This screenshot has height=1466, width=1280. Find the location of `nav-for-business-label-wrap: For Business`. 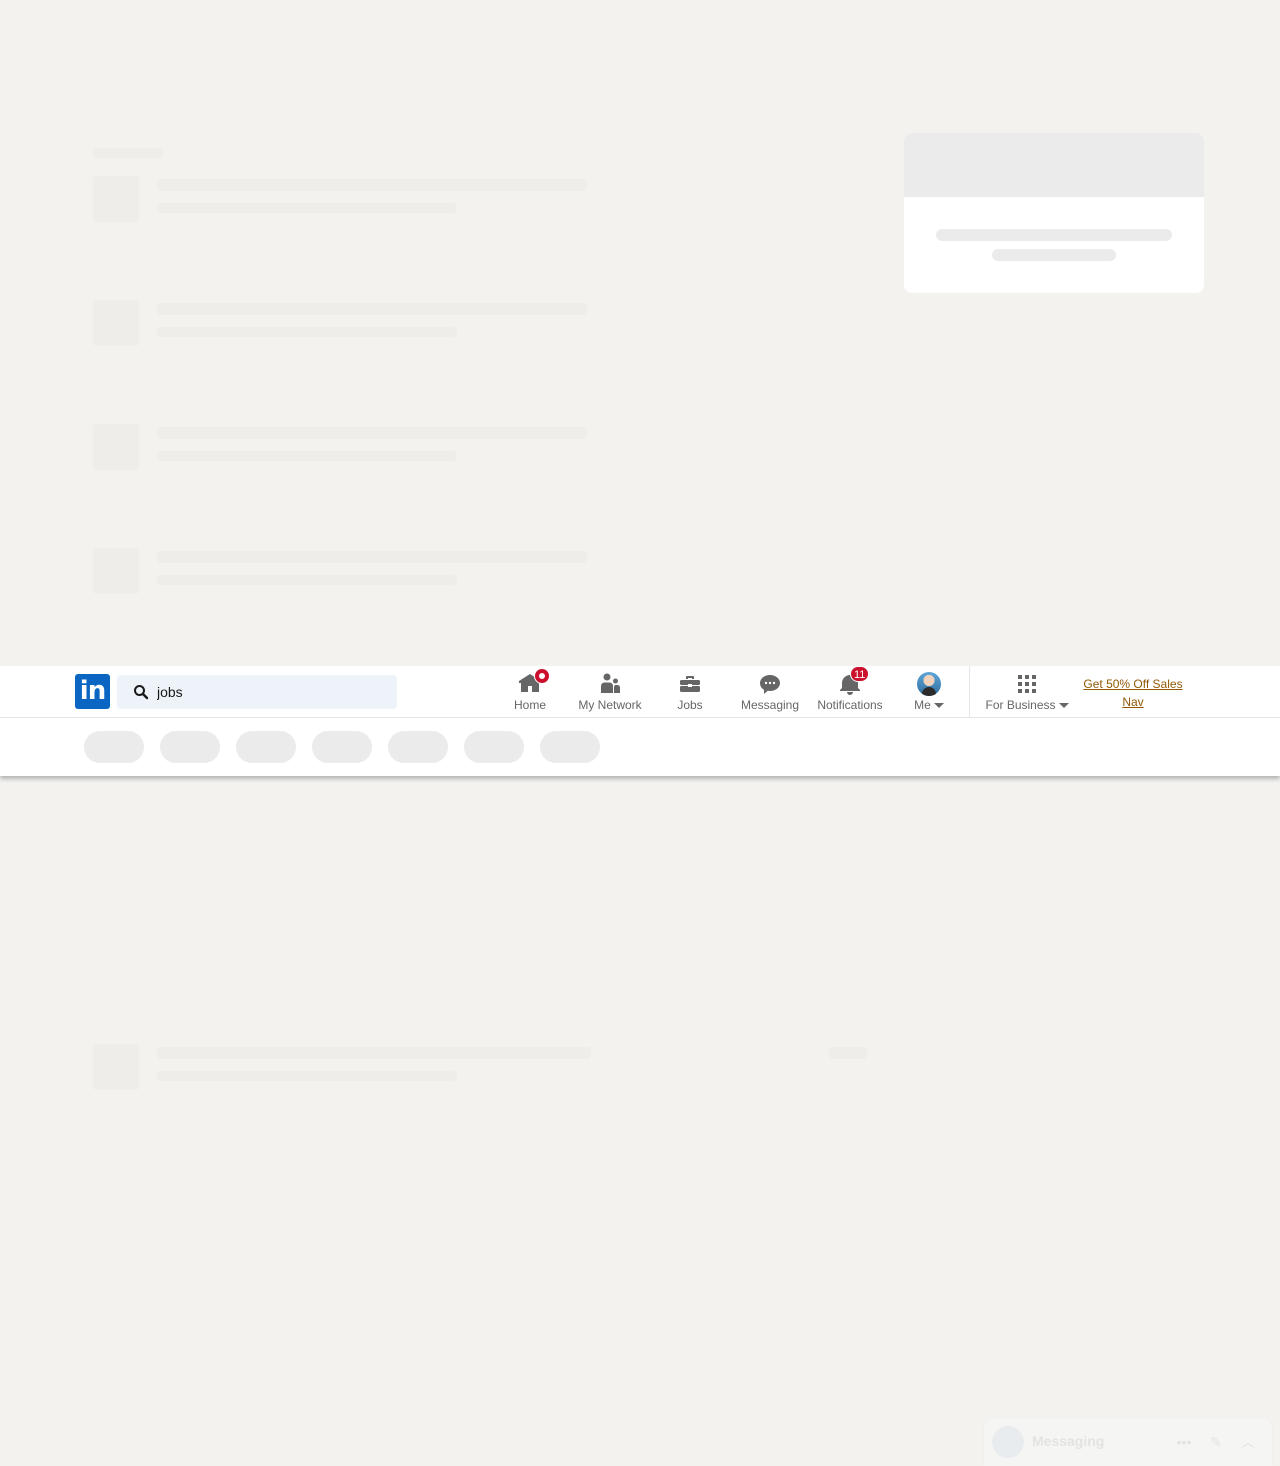

nav-for-business-label-wrap: For Business is located at coordinates (1027, 705).